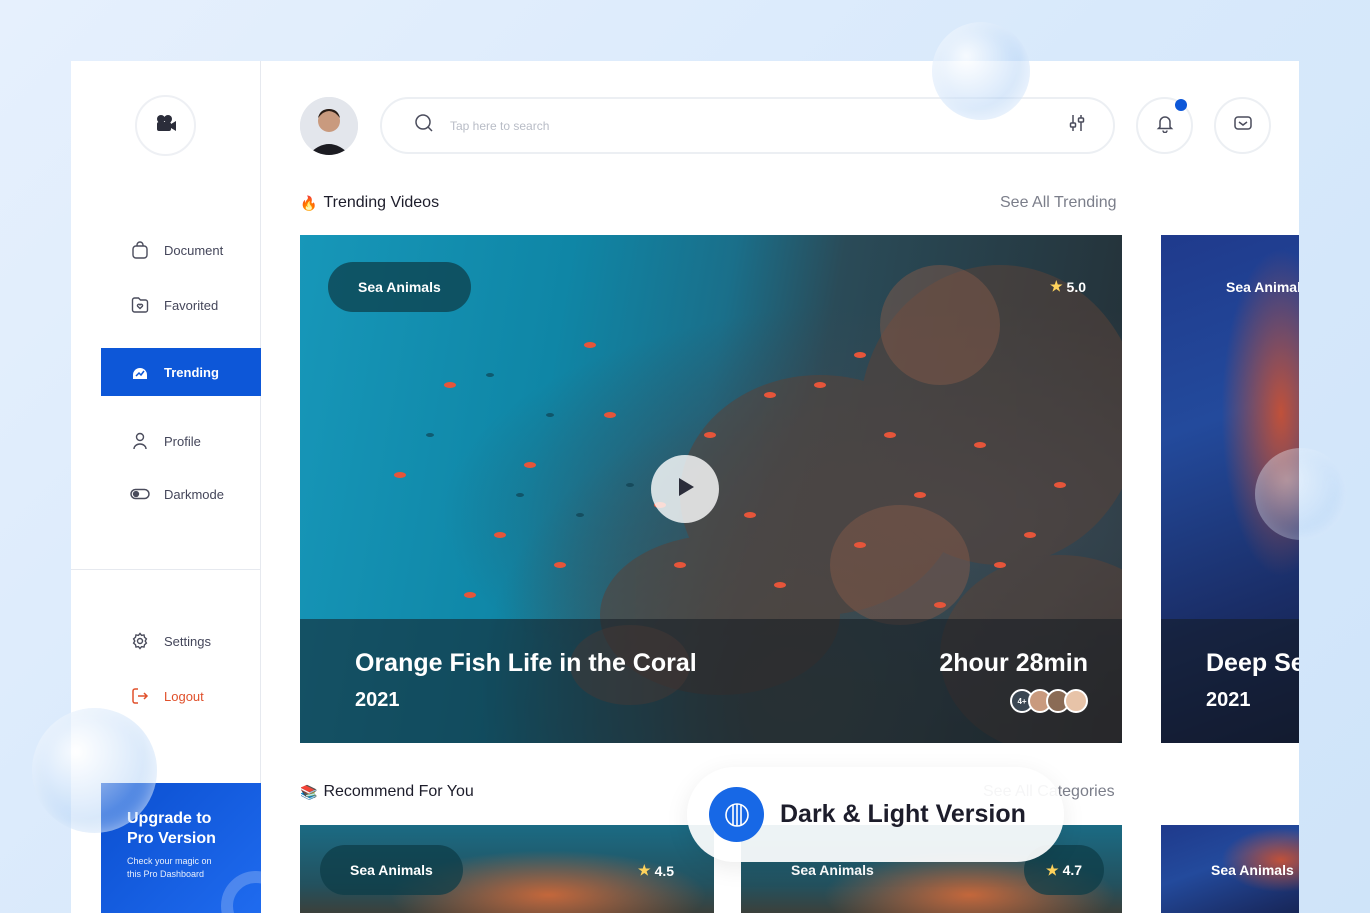  I want to click on notifications-button, so click(1164, 125).